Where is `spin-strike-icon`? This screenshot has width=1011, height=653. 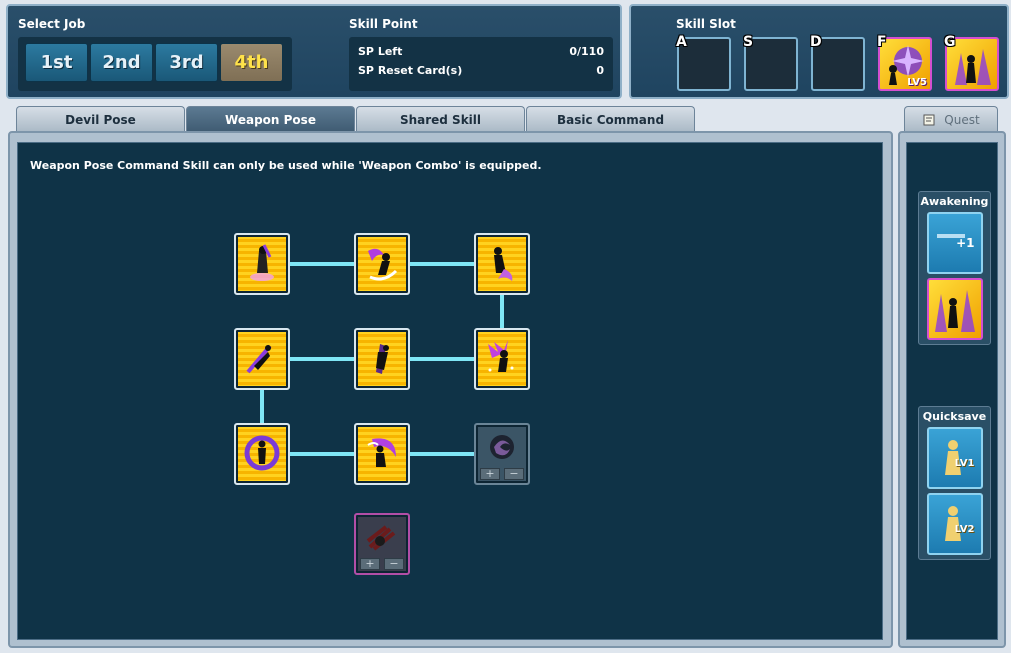
spin-strike-icon is located at coordinates (503, 264).